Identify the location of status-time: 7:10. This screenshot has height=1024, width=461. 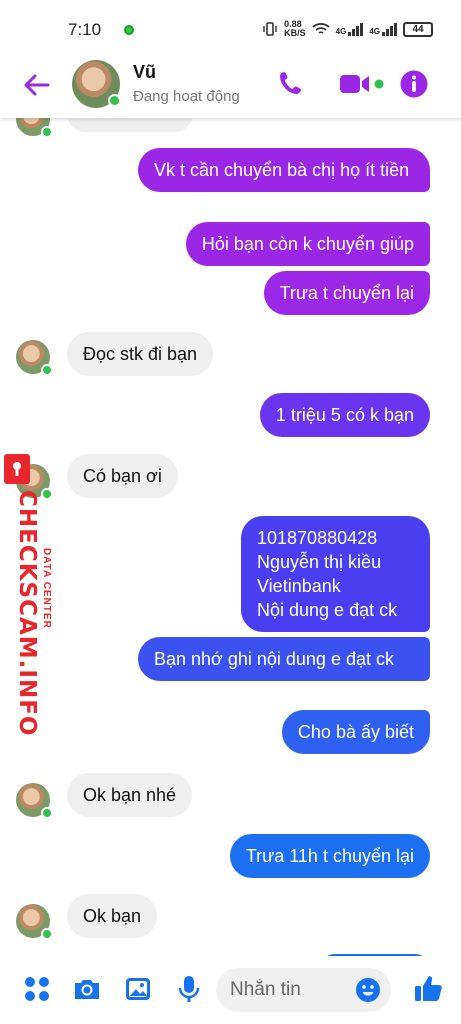
(85, 29).